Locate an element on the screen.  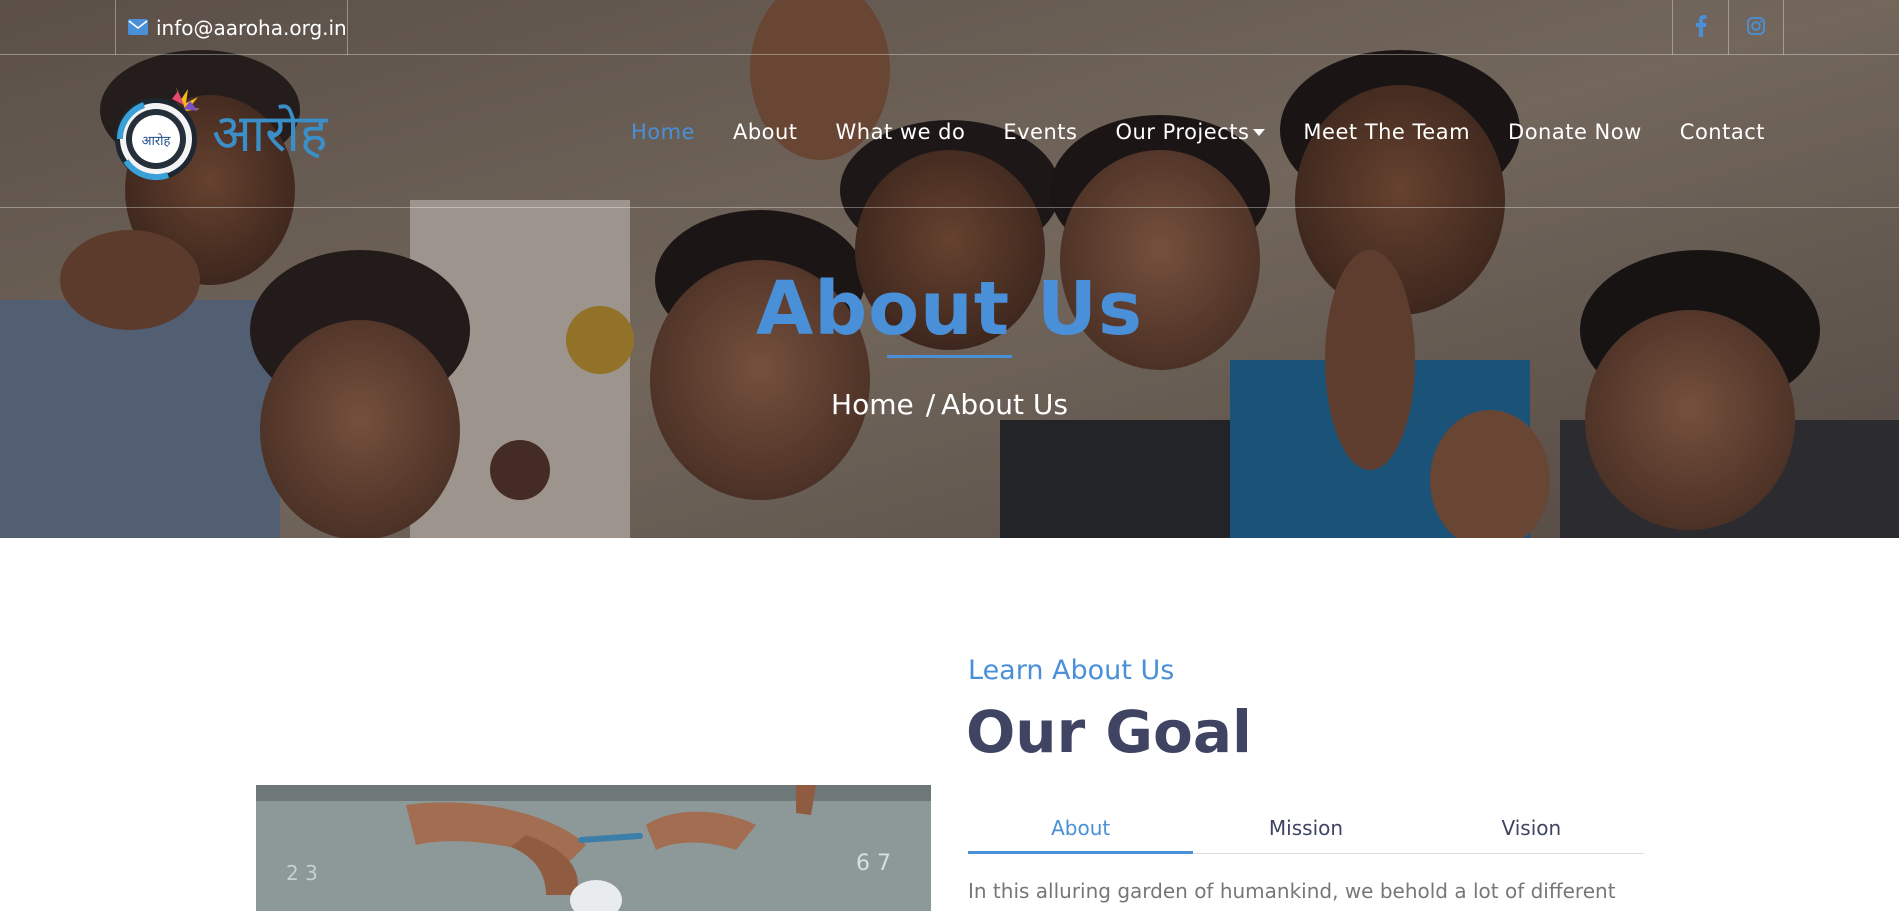
section-eyebrow: Learn About Us is located at coordinates (1071, 670).